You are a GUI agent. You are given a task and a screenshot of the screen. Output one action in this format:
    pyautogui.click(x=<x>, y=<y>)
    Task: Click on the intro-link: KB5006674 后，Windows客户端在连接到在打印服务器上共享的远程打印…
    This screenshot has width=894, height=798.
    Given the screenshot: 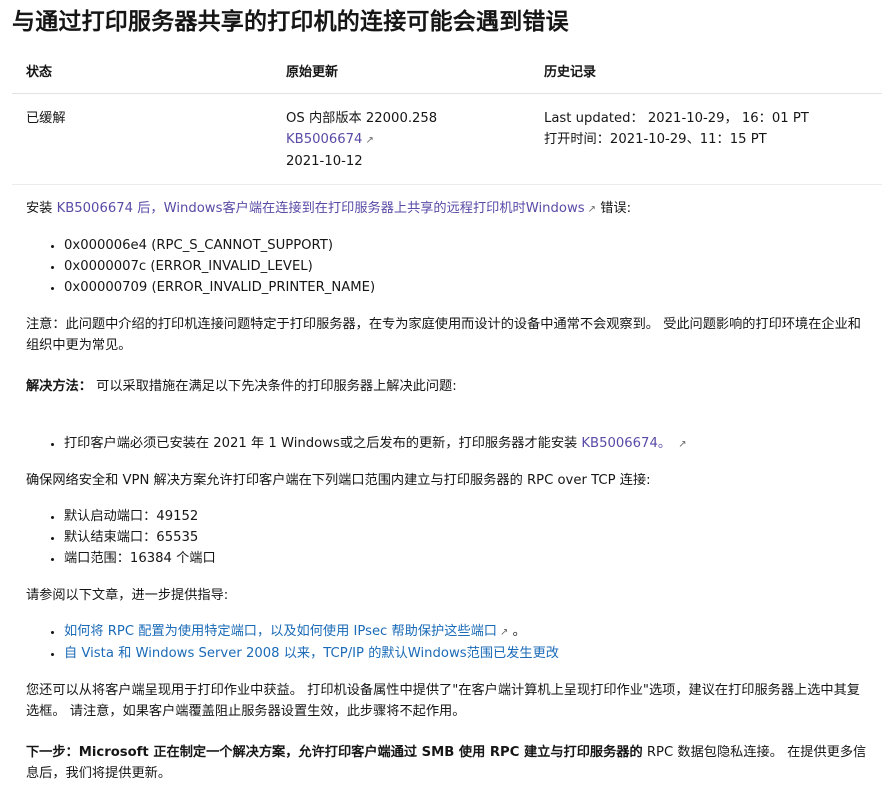 What is the action you would take?
    pyautogui.click(x=321, y=208)
    